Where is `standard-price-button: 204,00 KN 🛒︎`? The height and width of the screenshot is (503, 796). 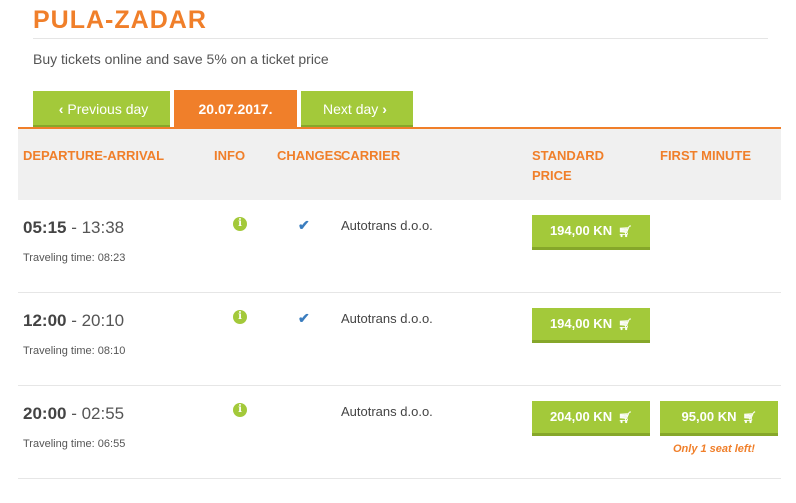 standard-price-button: 204,00 KN 🛒︎ is located at coordinates (591, 418).